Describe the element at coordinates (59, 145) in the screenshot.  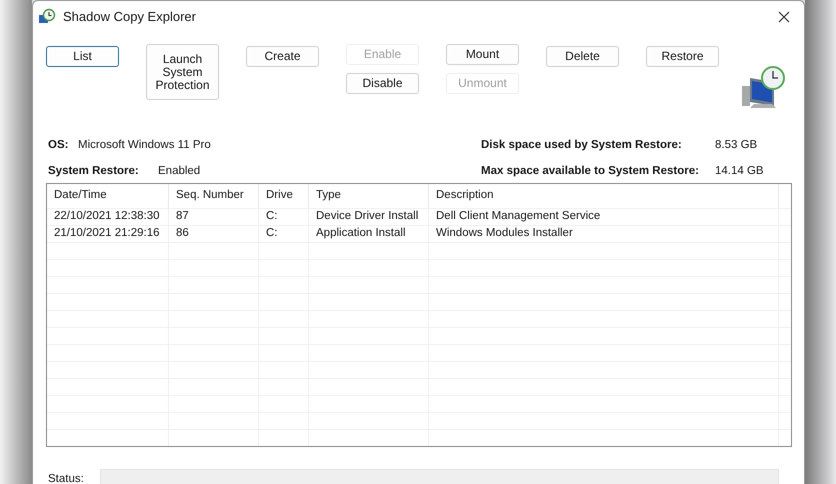
I see `info-label: OS:` at that location.